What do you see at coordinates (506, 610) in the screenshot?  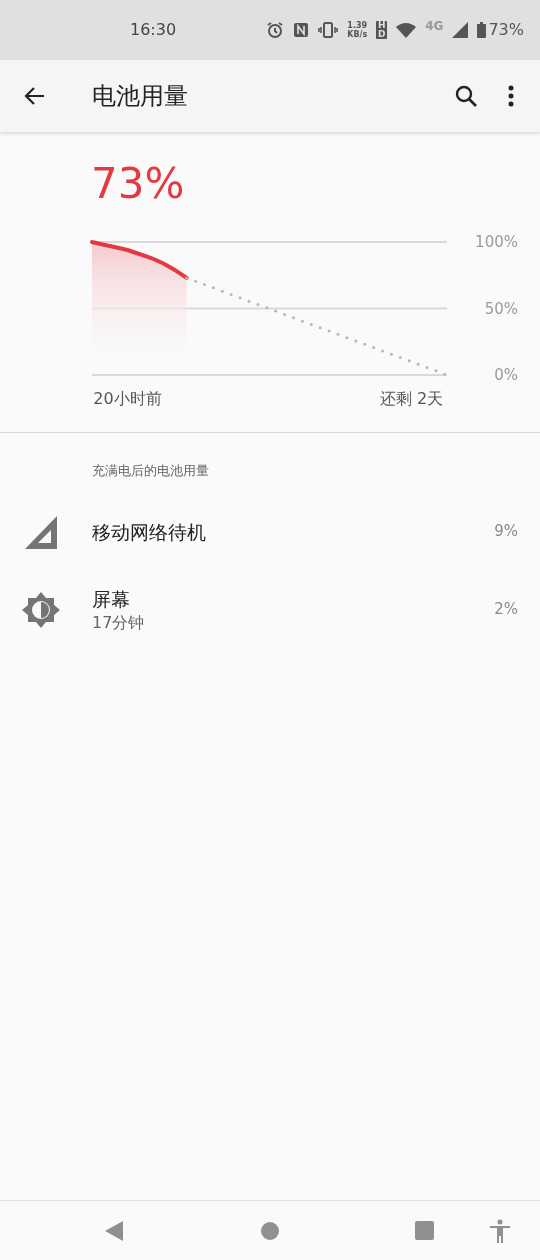 I see `usage-percent: 2%` at bounding box center [506, 610].